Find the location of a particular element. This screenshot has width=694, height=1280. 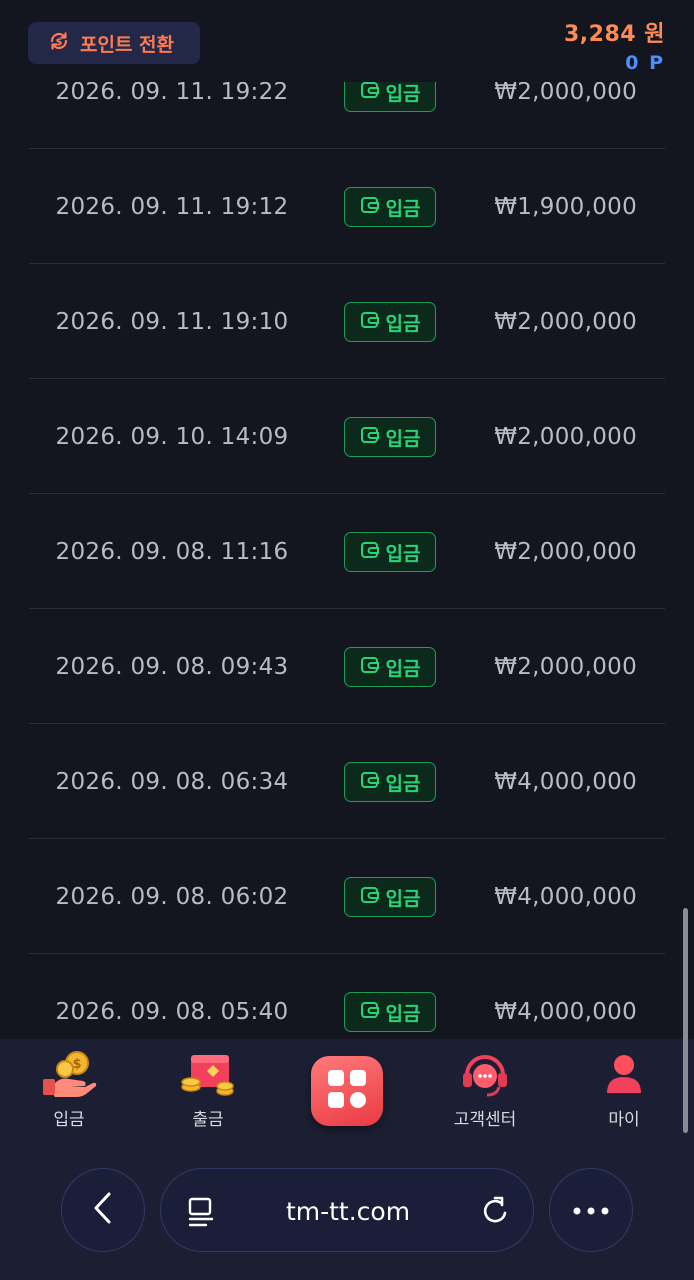

nav-my: 마이 is located at coordinates (624, 1089).